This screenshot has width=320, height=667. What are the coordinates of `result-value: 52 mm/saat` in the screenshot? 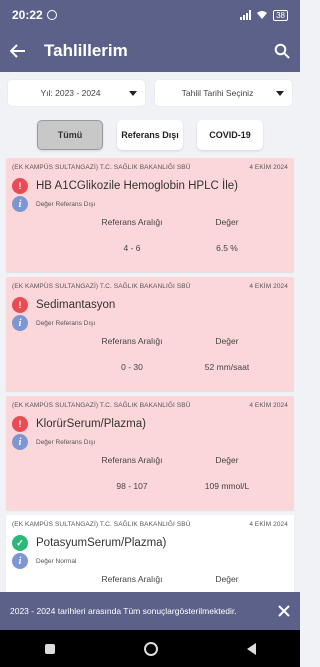 It's located at (227, 367).